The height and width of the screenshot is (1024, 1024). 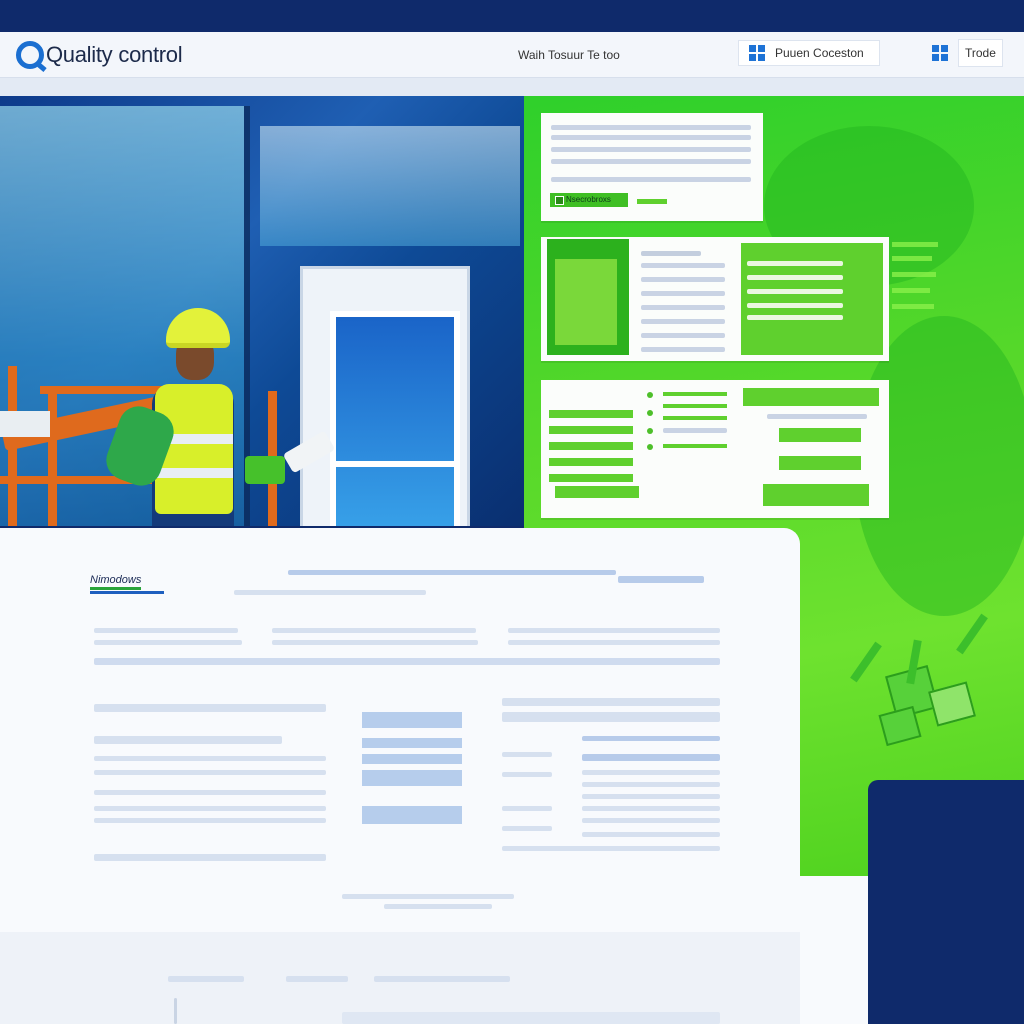 I want to click on app-logo: Quality control, so click(x=99, y=55).